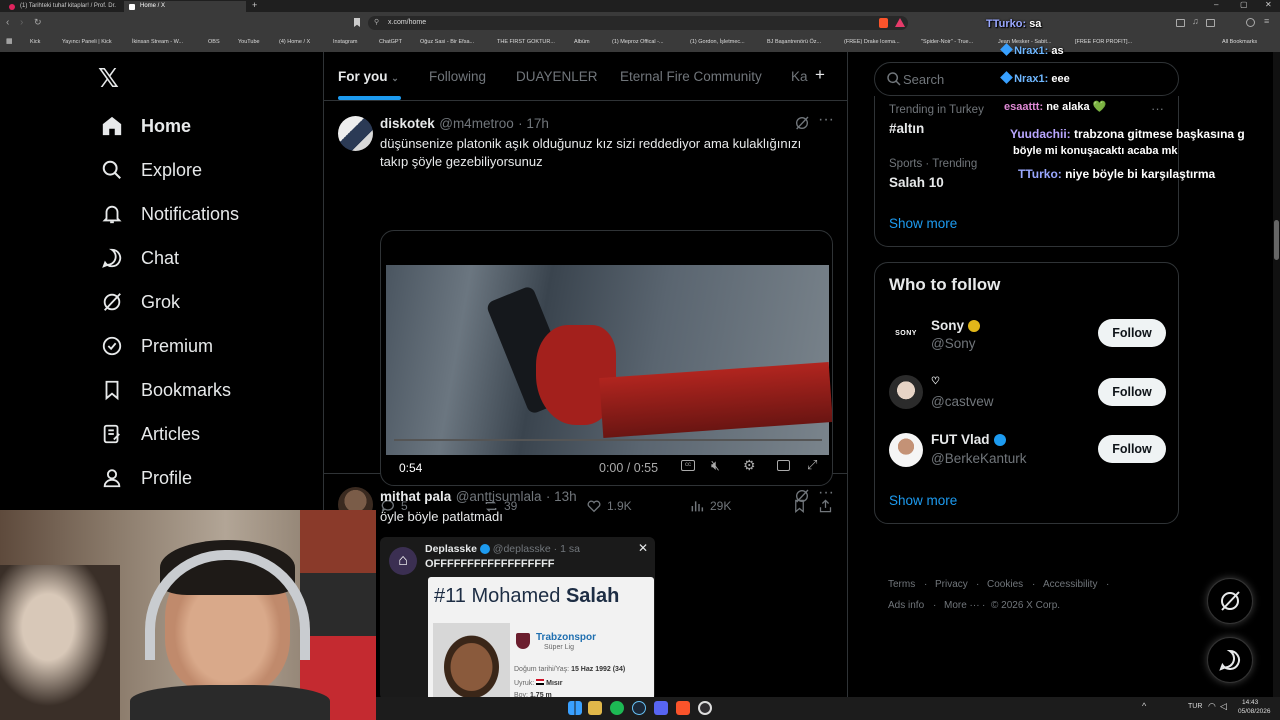 The image size is (1280, 720). I want to click on nav-premium: Premium, so click(156, 346).